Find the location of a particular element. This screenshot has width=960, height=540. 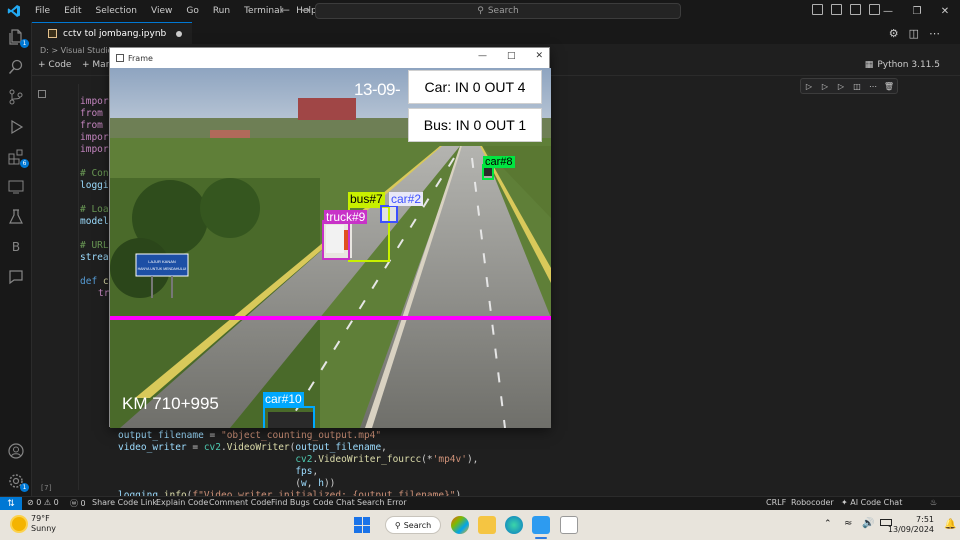

share-code-link-button: Share Code Link is located at coordinates (124, 502).